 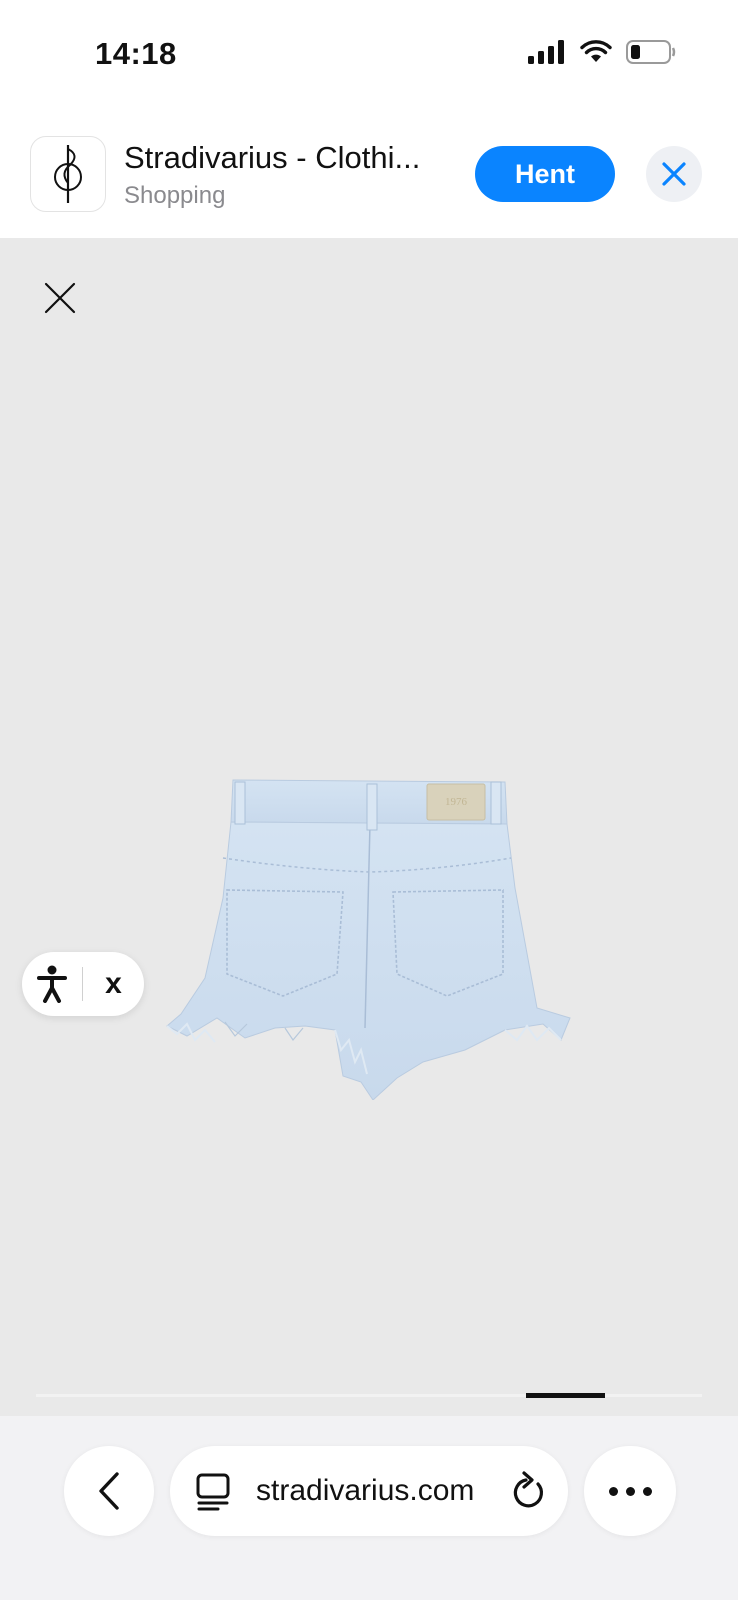 What do you see at coordinates (369, 1395) in the screenshot?
I see `gallery-progress-track` at bounding box center [369, 1395].